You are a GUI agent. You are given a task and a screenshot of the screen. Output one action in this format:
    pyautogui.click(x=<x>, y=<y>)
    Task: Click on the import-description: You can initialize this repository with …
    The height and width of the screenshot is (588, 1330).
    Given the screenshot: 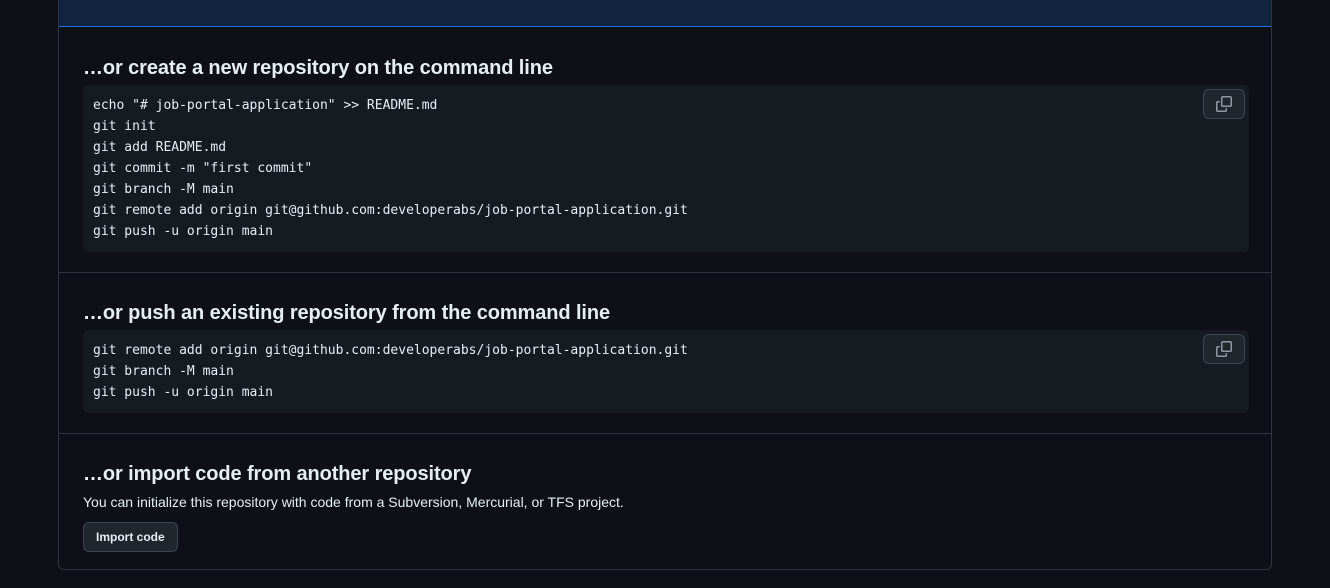 What is the action you would take?
    pyautogui.click(x=353, y=502)
    